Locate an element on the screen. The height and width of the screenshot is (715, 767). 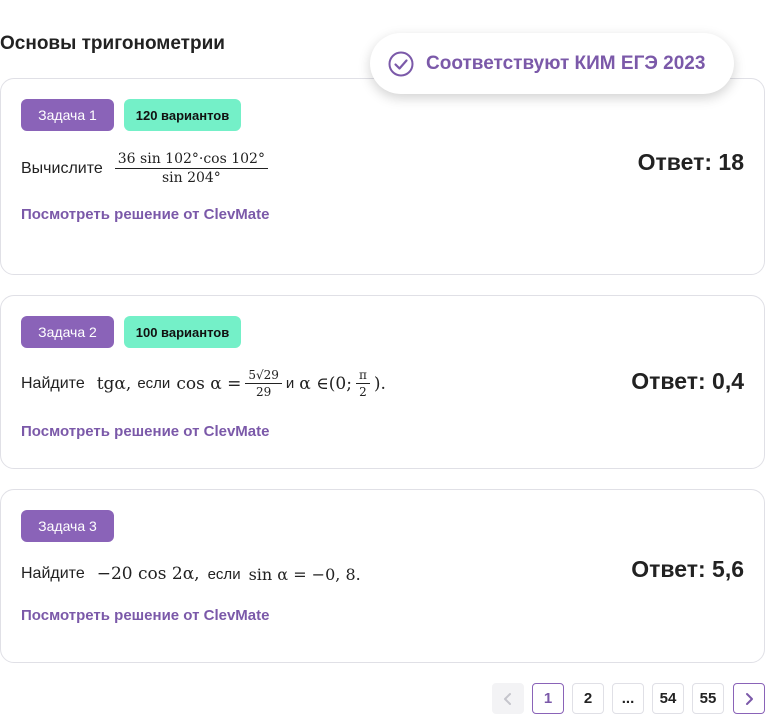
interval-suffix: ). is located at coordinates (379, 383).